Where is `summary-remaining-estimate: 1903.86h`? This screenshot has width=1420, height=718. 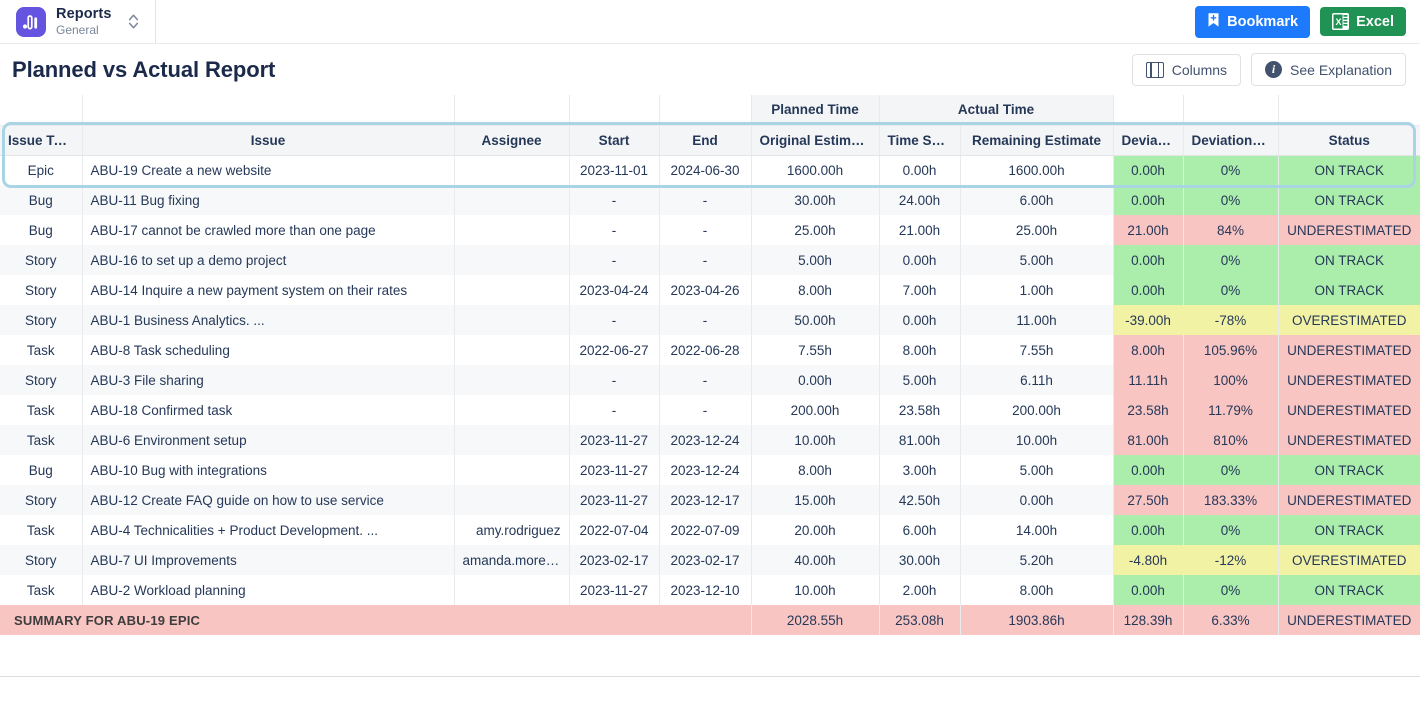 summary-remaining-estimate: 1903.86h is located at coordinates (1037, 620).